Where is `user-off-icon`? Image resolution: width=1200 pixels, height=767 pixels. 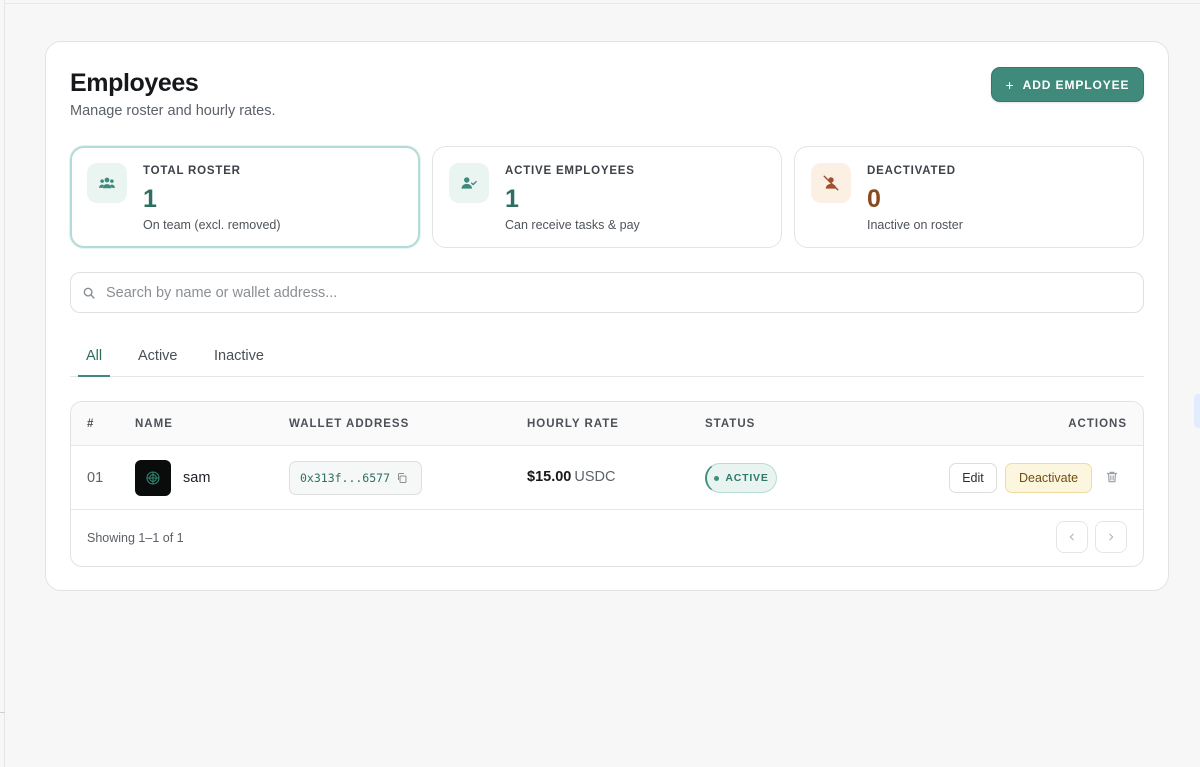
user-off-icon is located at coordinates (831, 183).